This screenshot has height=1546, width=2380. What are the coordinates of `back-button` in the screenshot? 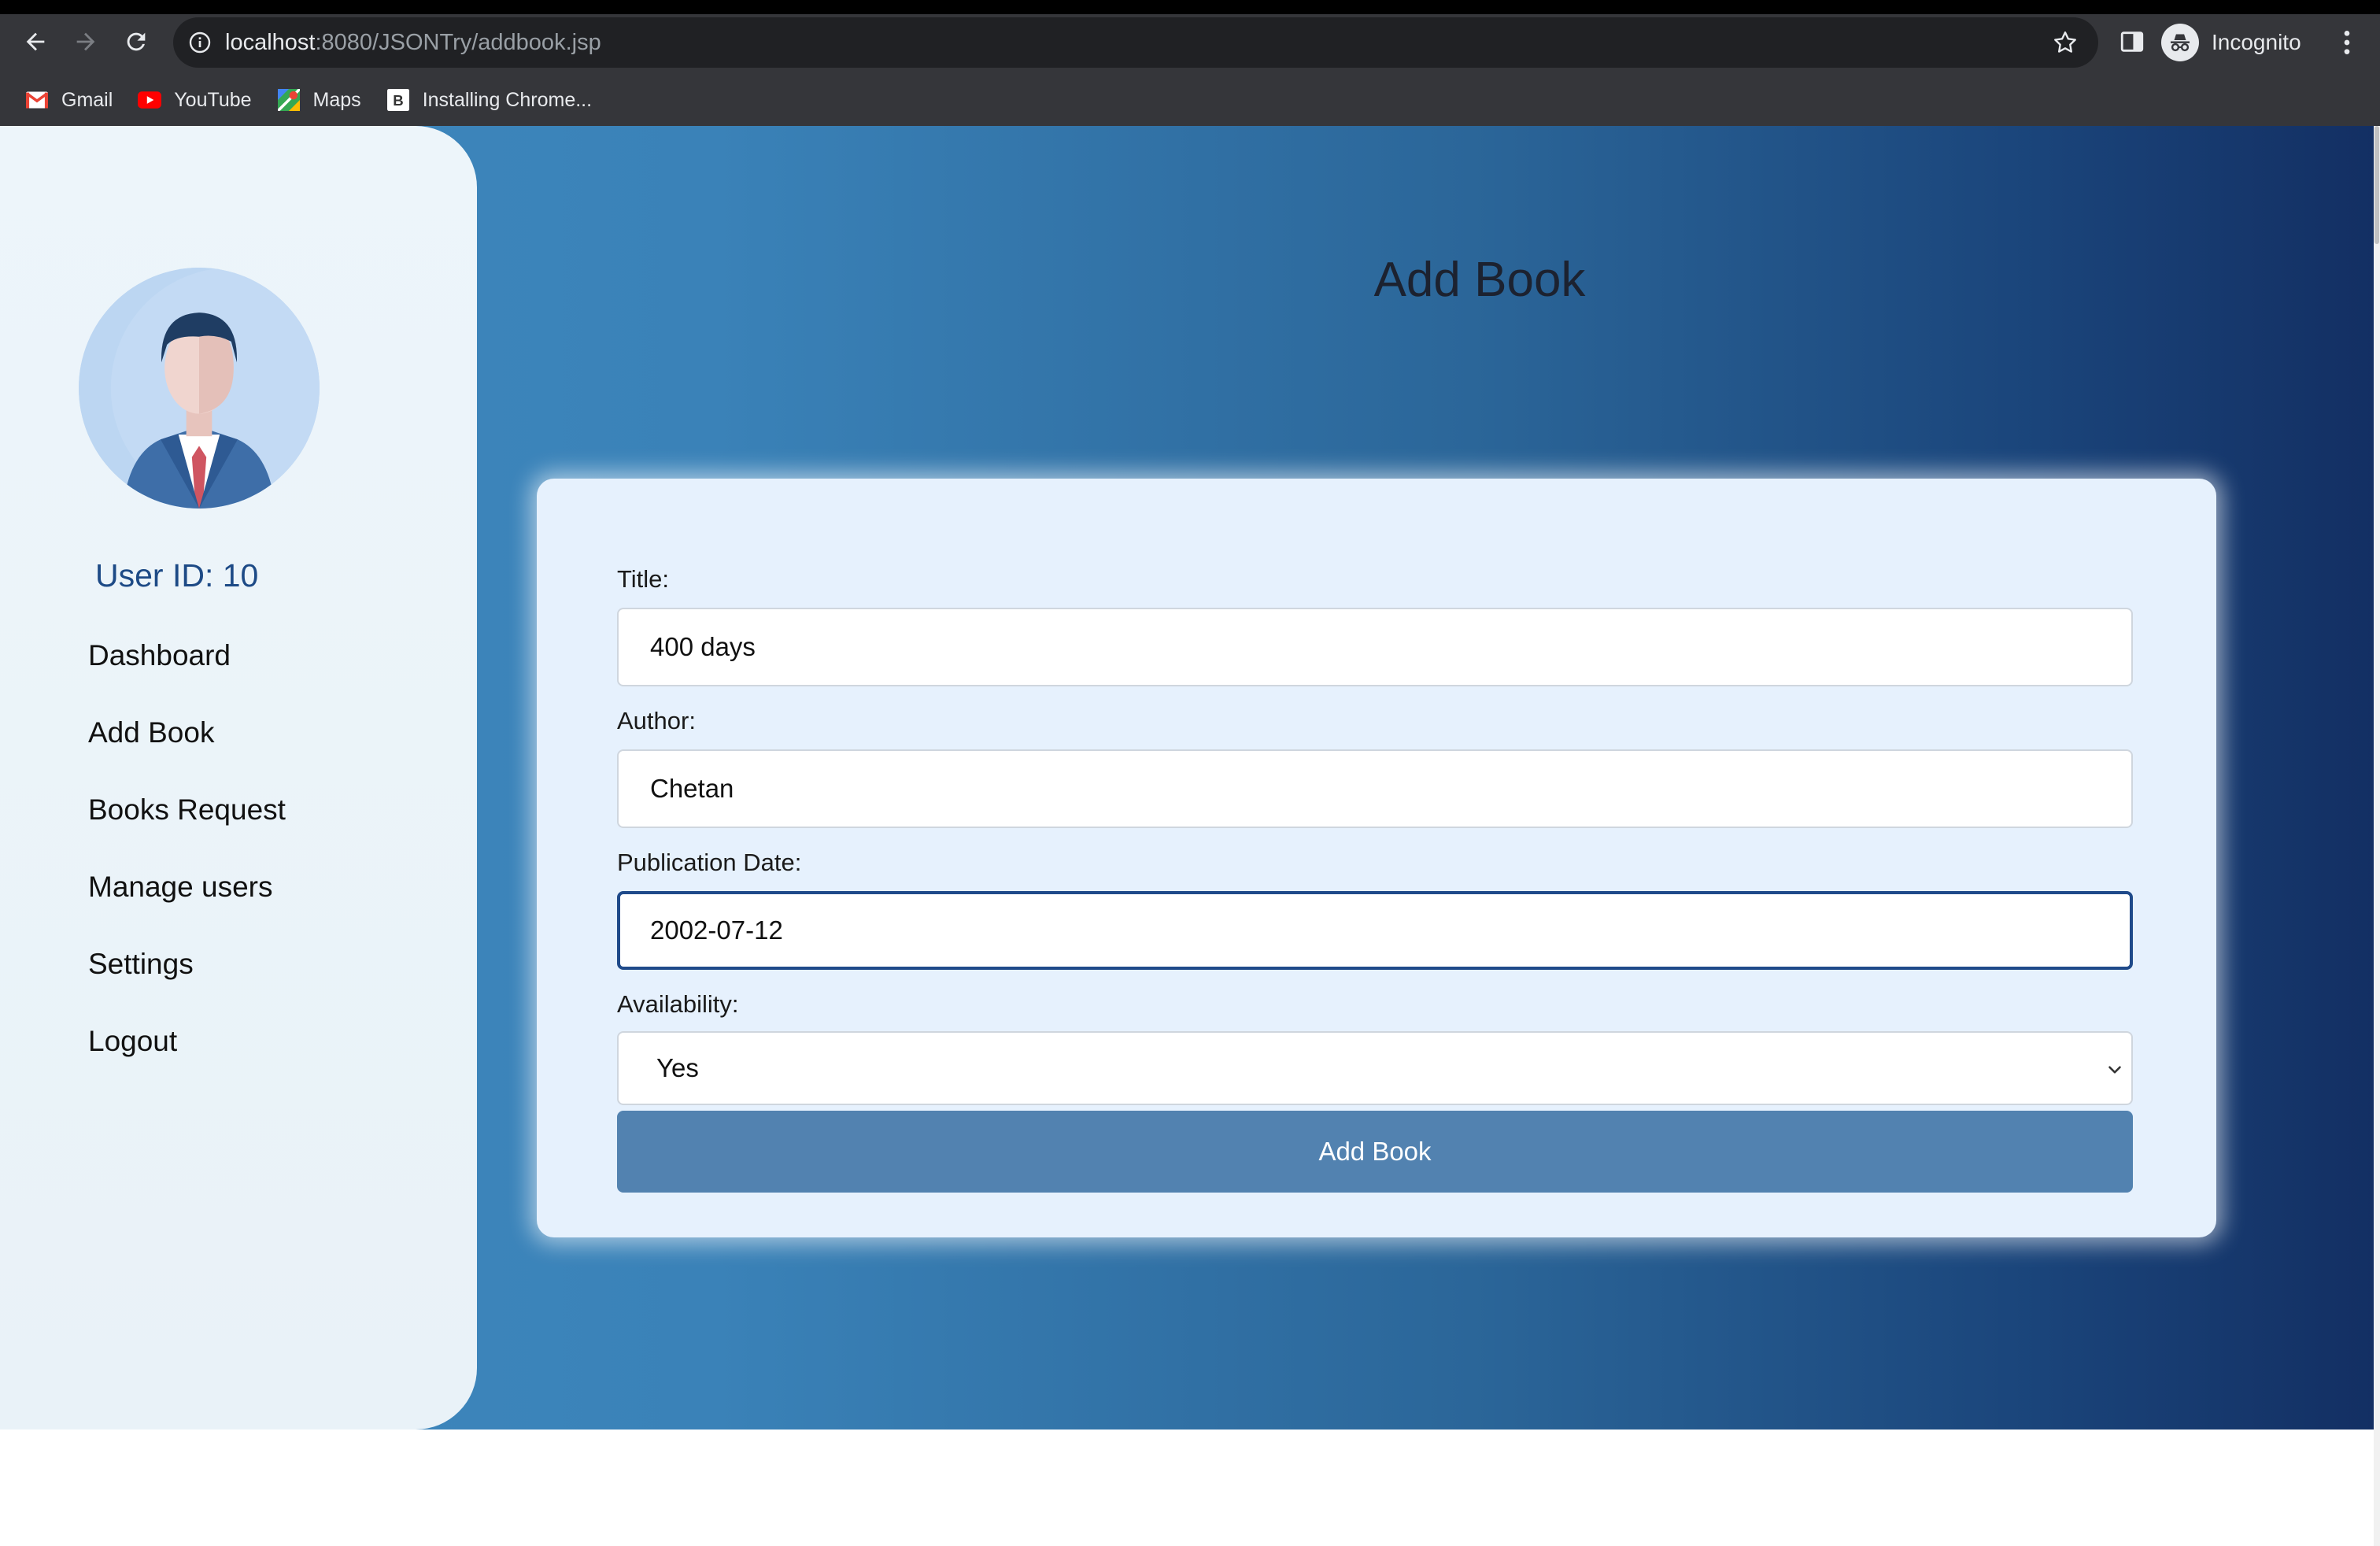 It's located at (35, 42).